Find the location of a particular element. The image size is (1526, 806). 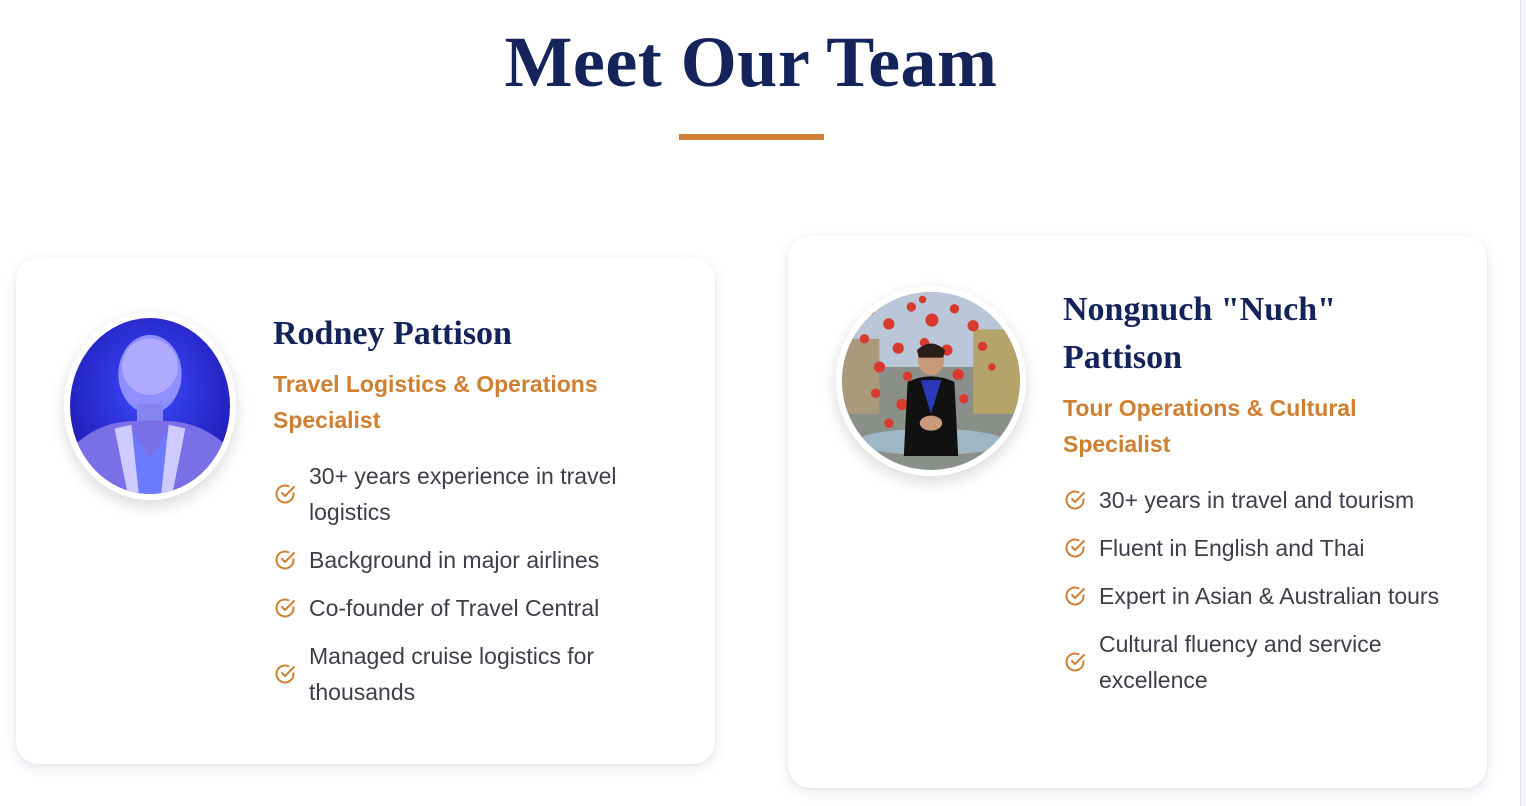

list-item: Fluent in English and Thai is located at coordinates (1263, 548).